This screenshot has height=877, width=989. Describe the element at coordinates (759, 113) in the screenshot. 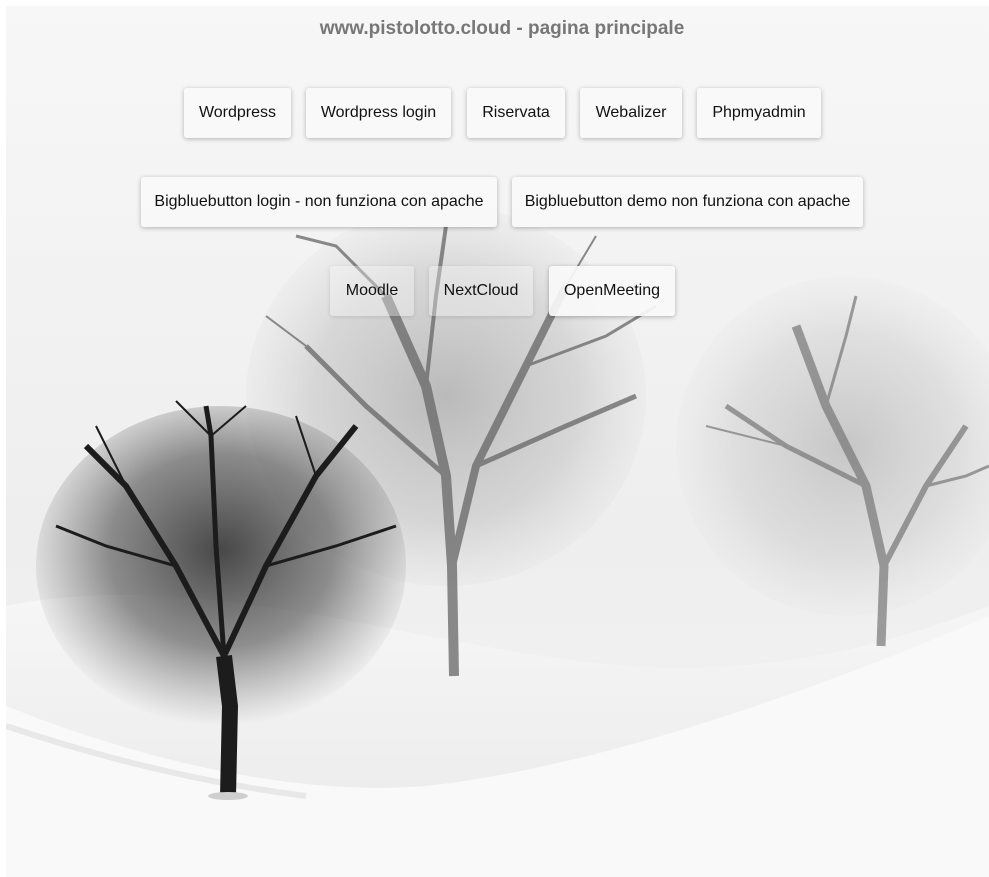

I see `phpmyadmin-button: Phpmyadmin` at that location.